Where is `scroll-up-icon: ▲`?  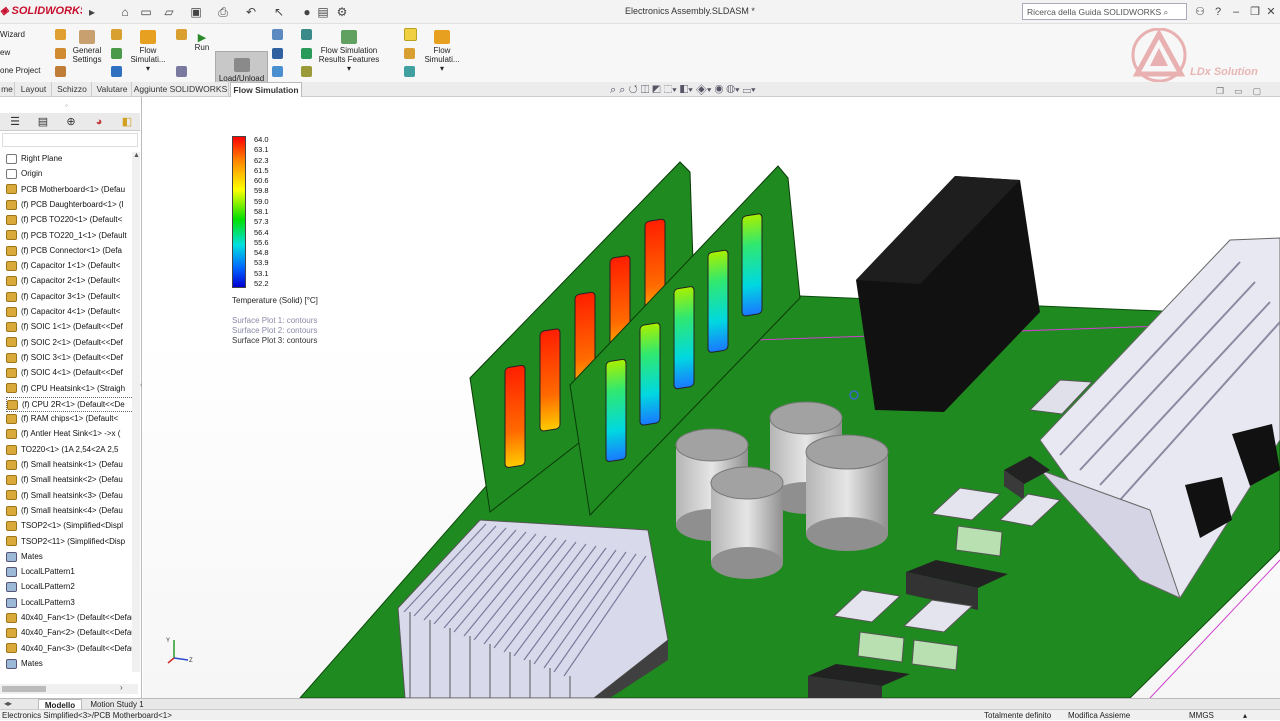 scroll-up-icon: ▲ is located at coordinates (136, 155).